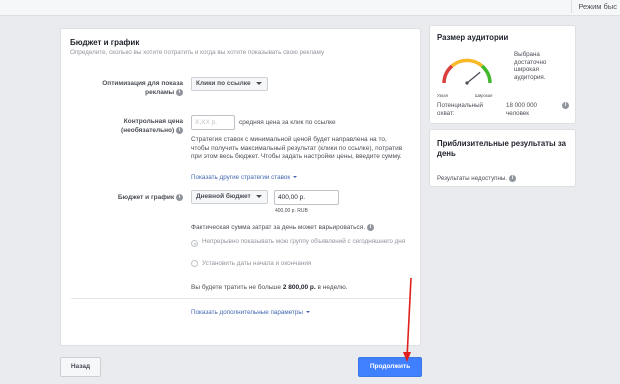 Image resolution: width=620 pixels, height=384 pixels. I want to click on budget-type-value: Дневной бюджет, so click(223, 196).